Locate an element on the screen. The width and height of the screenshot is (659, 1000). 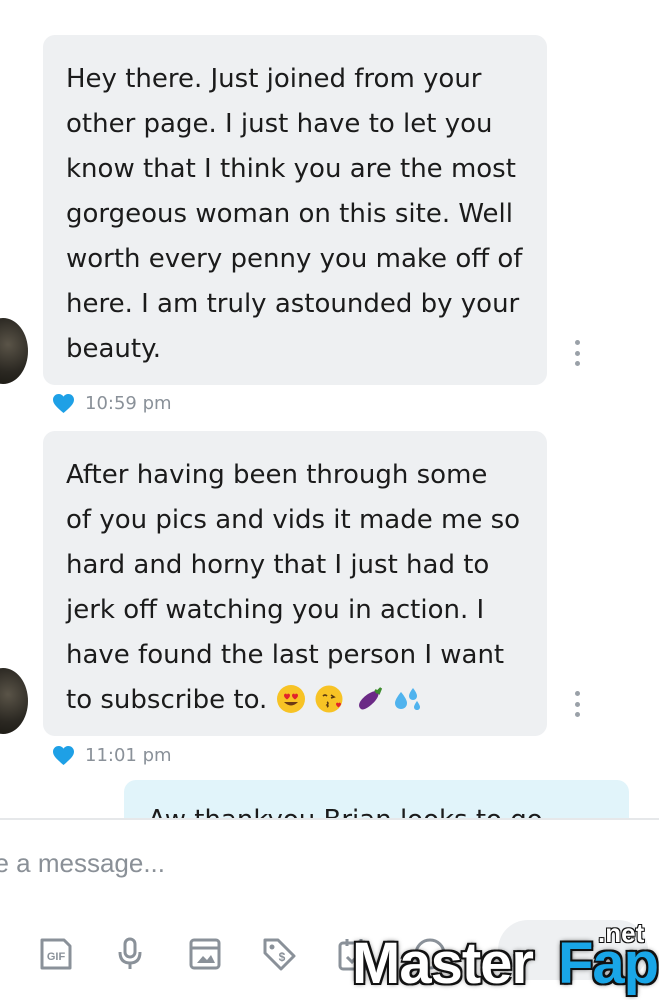
message-line-with-emojis: to subscribe to. is located at coordinates (298, 700).